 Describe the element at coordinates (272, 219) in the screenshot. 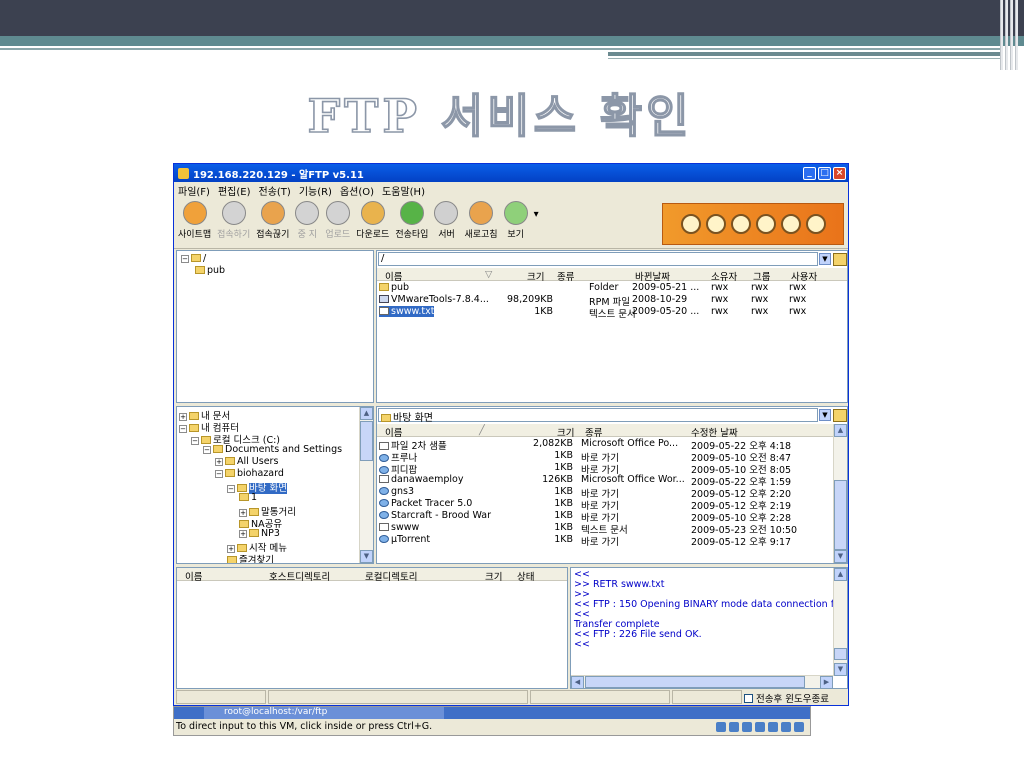

I see `toolbar-button: 접속끊기` at that location.